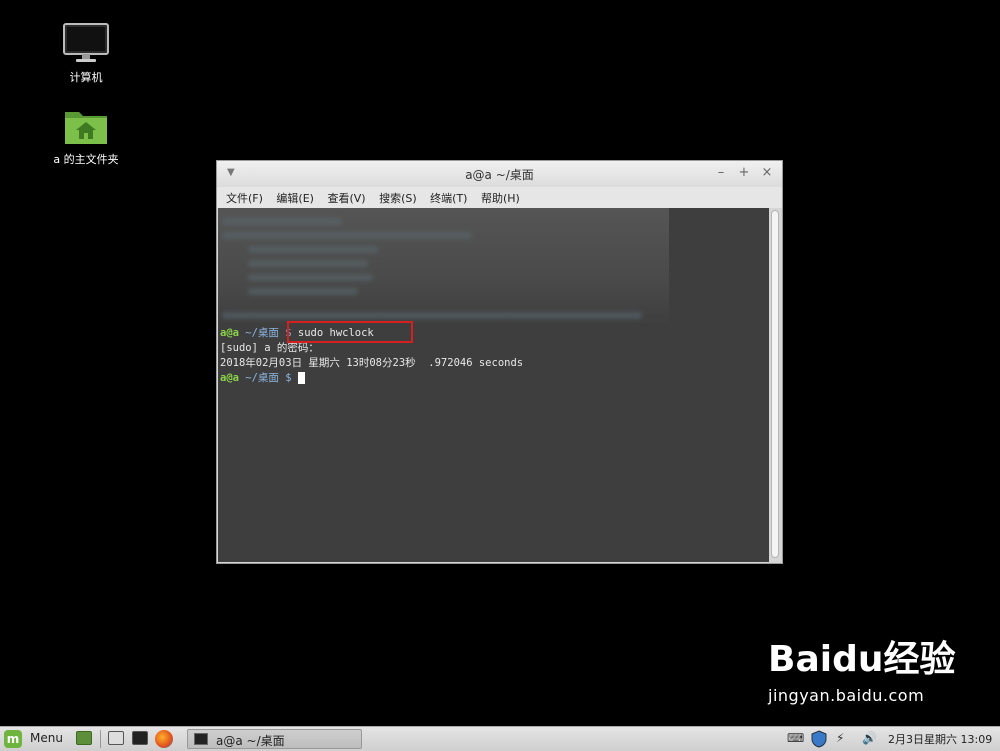 This screenshot has width=1000, height=751. I want to click on desktop-icon-home-folder: a 的主文件夹, so click(86, 136).